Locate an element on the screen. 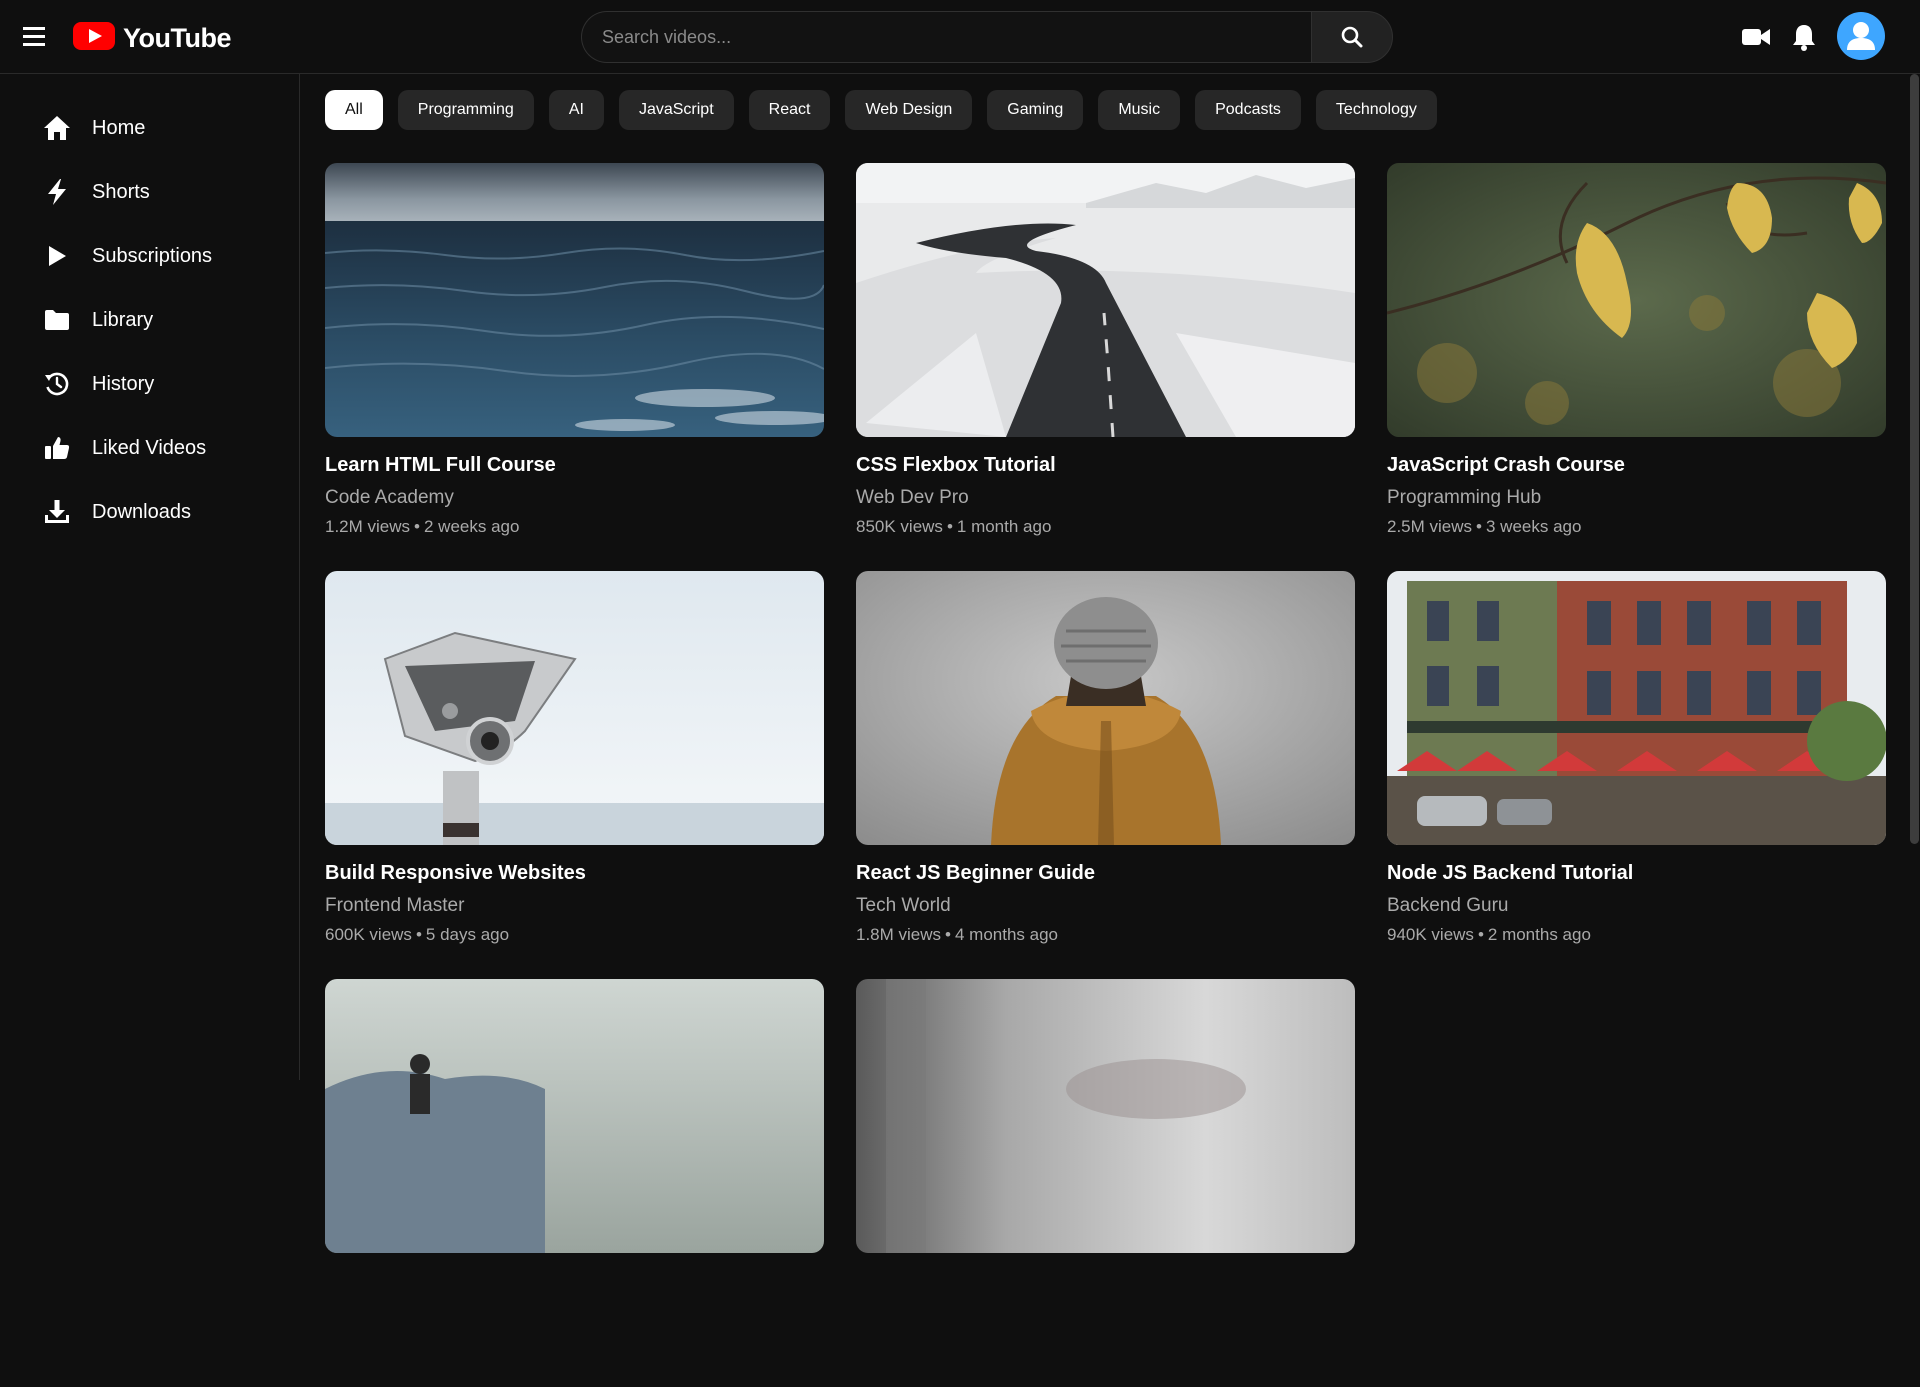  page-scrollbar is located at coordinates (1914, 577).